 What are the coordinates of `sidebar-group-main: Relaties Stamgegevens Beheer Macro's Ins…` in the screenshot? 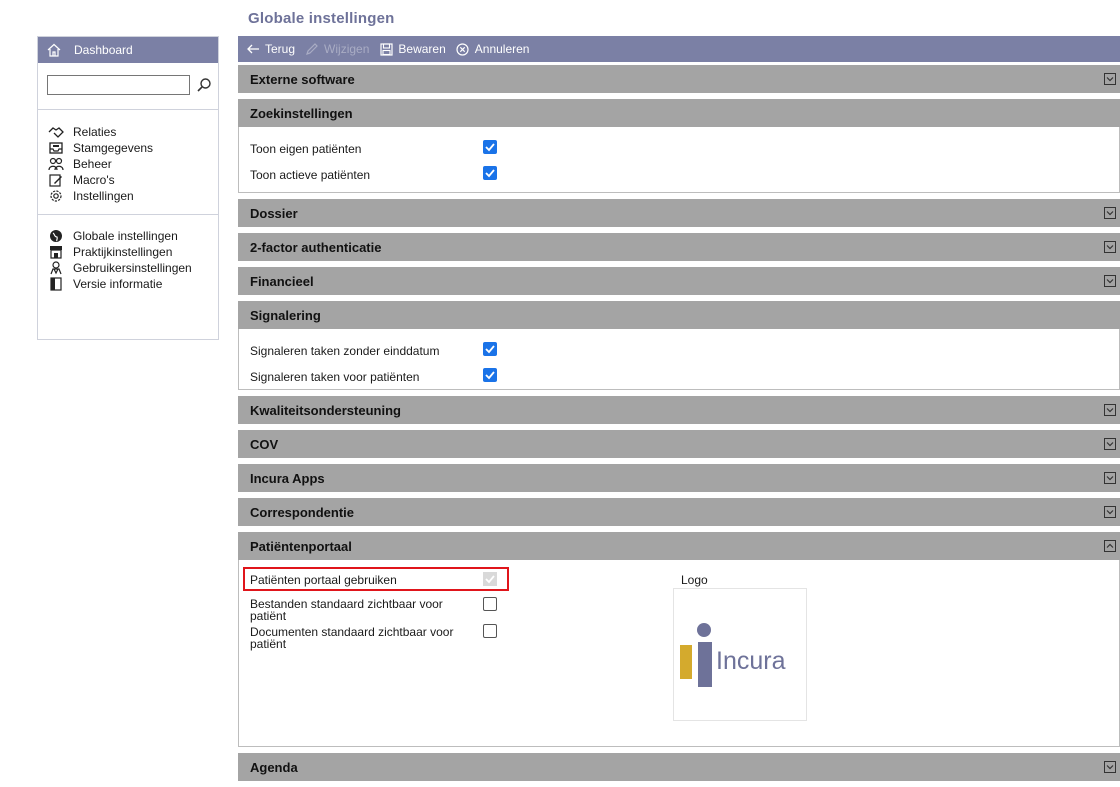 It's located at (128, 161).